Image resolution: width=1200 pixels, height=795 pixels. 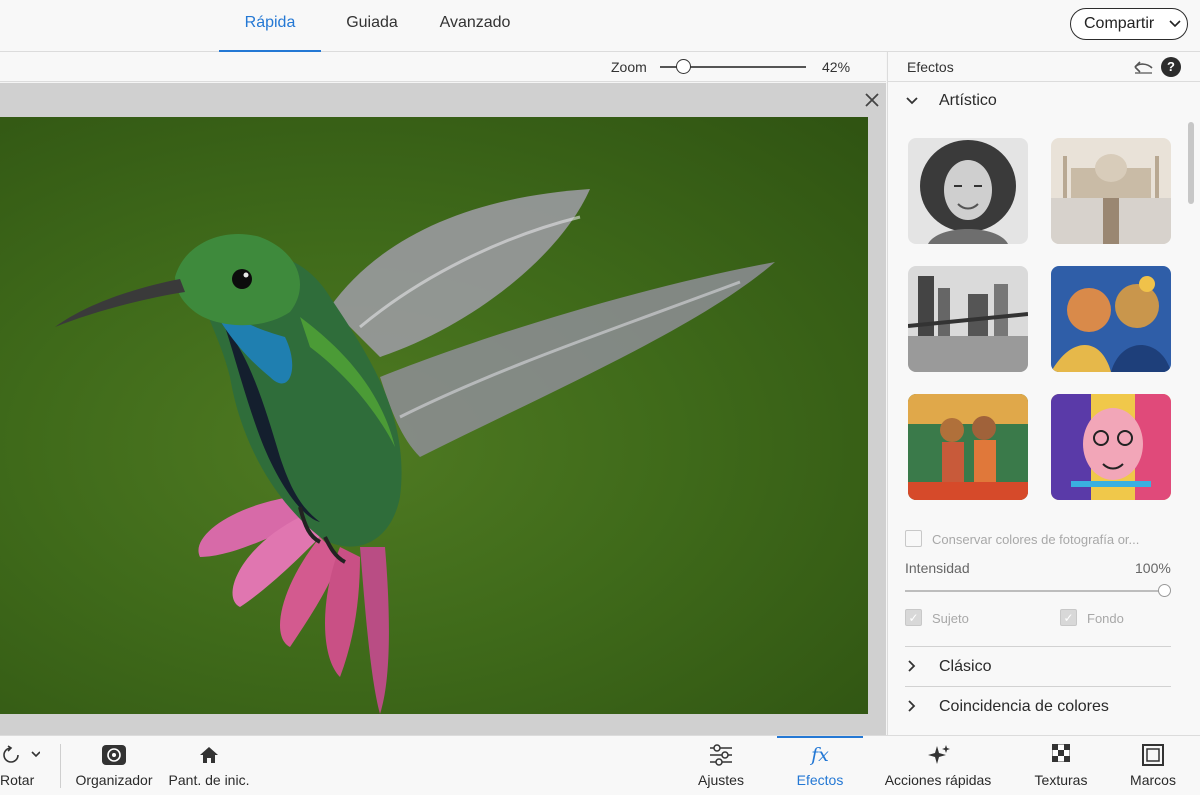 I want to click on organizer-button: Organizador, so click(x=114, y=765).